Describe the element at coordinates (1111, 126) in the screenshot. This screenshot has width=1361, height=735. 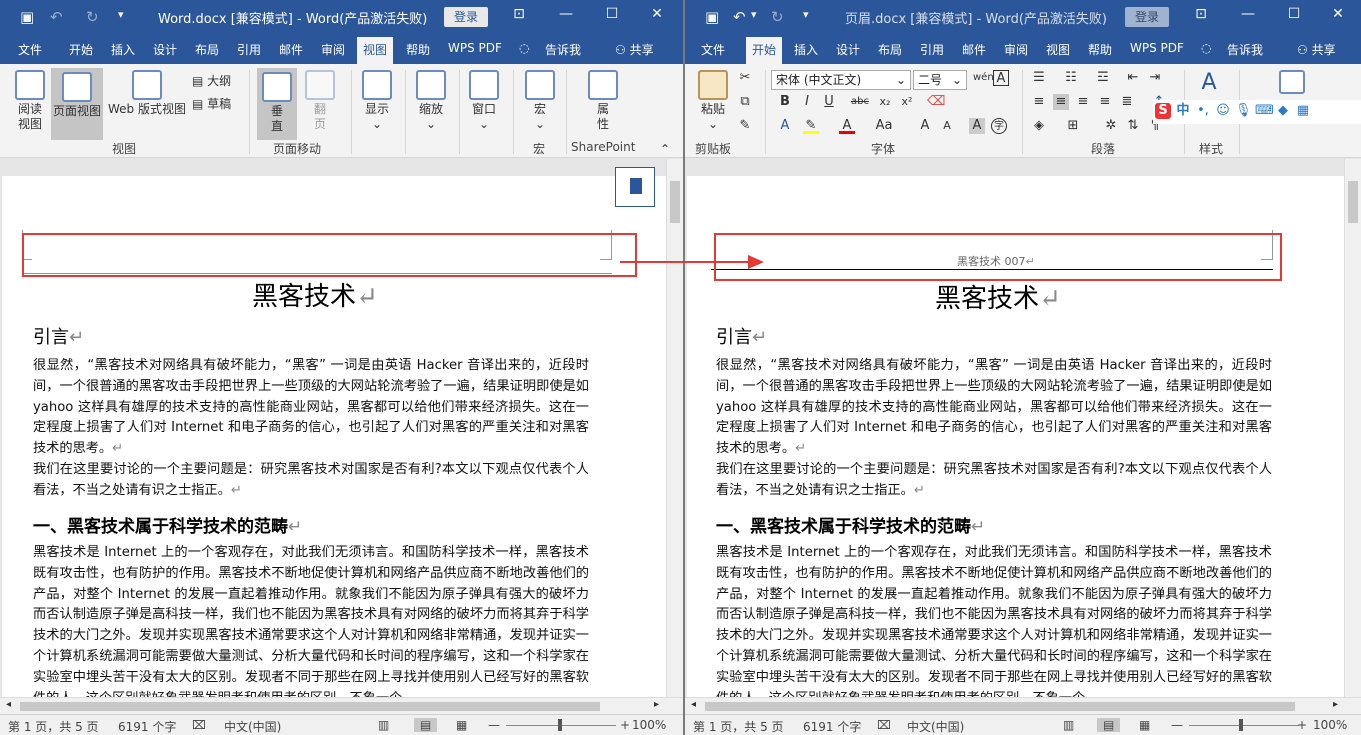
I see `chinese-layout-icon: ✲` at that location.